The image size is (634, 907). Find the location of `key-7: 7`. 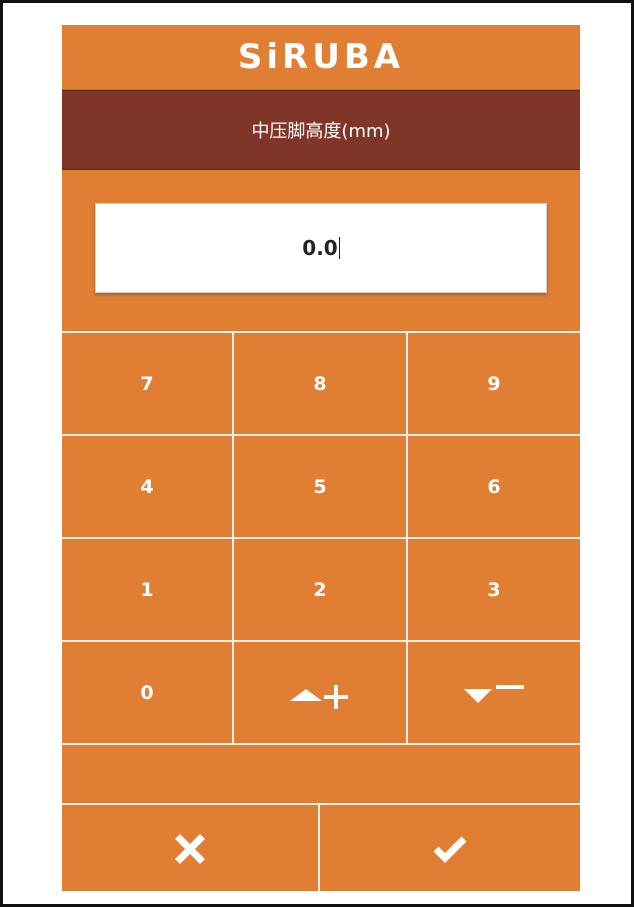

key-7: 7 is located at coordinates (148, 384).